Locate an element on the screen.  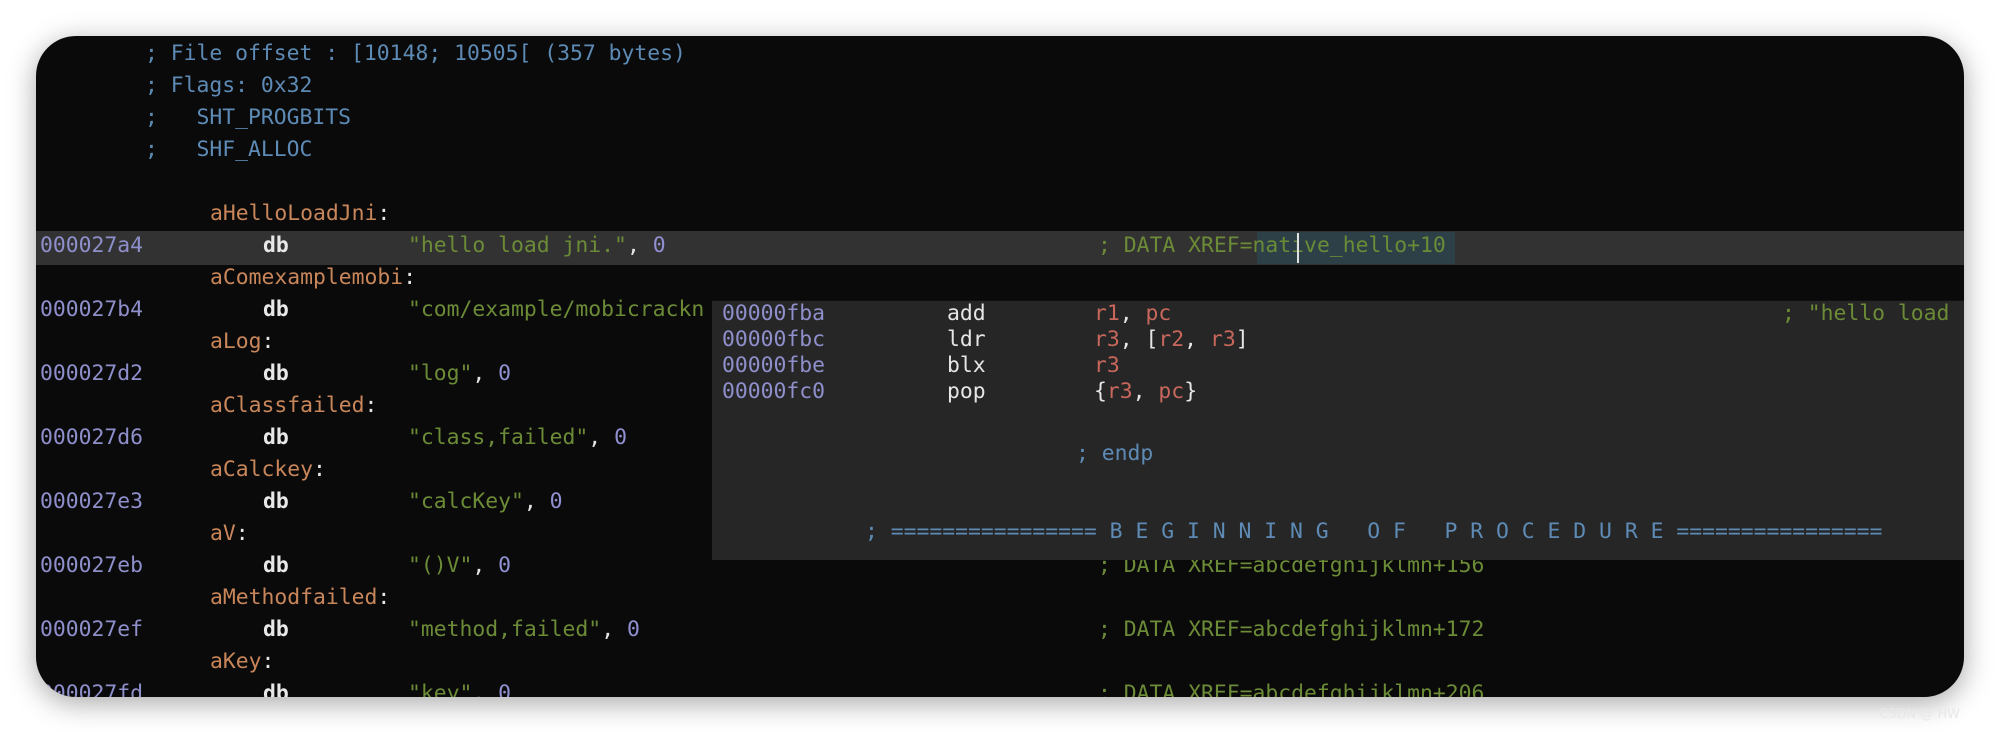
symbol-label: aV: is located at coordinates (229, 534).